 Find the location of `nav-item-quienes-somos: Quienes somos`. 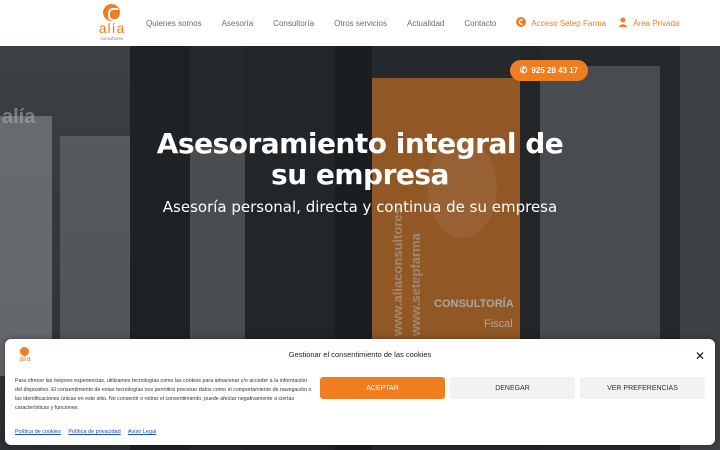

nav-item-quienes-somos: Quienes somos is located at coordinates (174, 23).